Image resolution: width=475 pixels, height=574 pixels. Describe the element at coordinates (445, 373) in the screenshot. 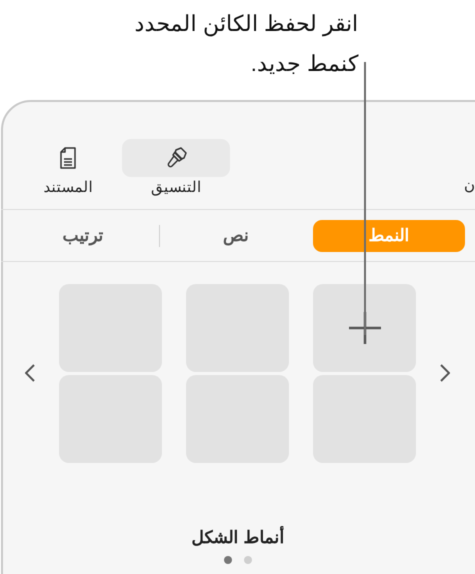

I see `chevron-right-icon` at that location.